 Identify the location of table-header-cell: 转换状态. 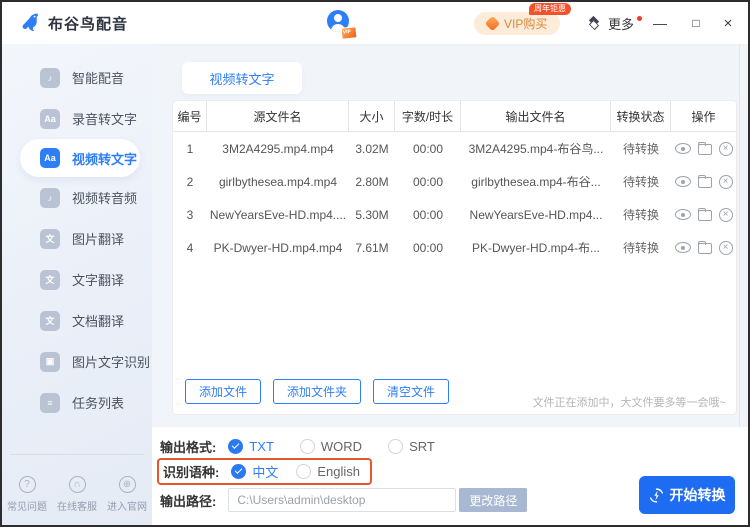
(641, 116).